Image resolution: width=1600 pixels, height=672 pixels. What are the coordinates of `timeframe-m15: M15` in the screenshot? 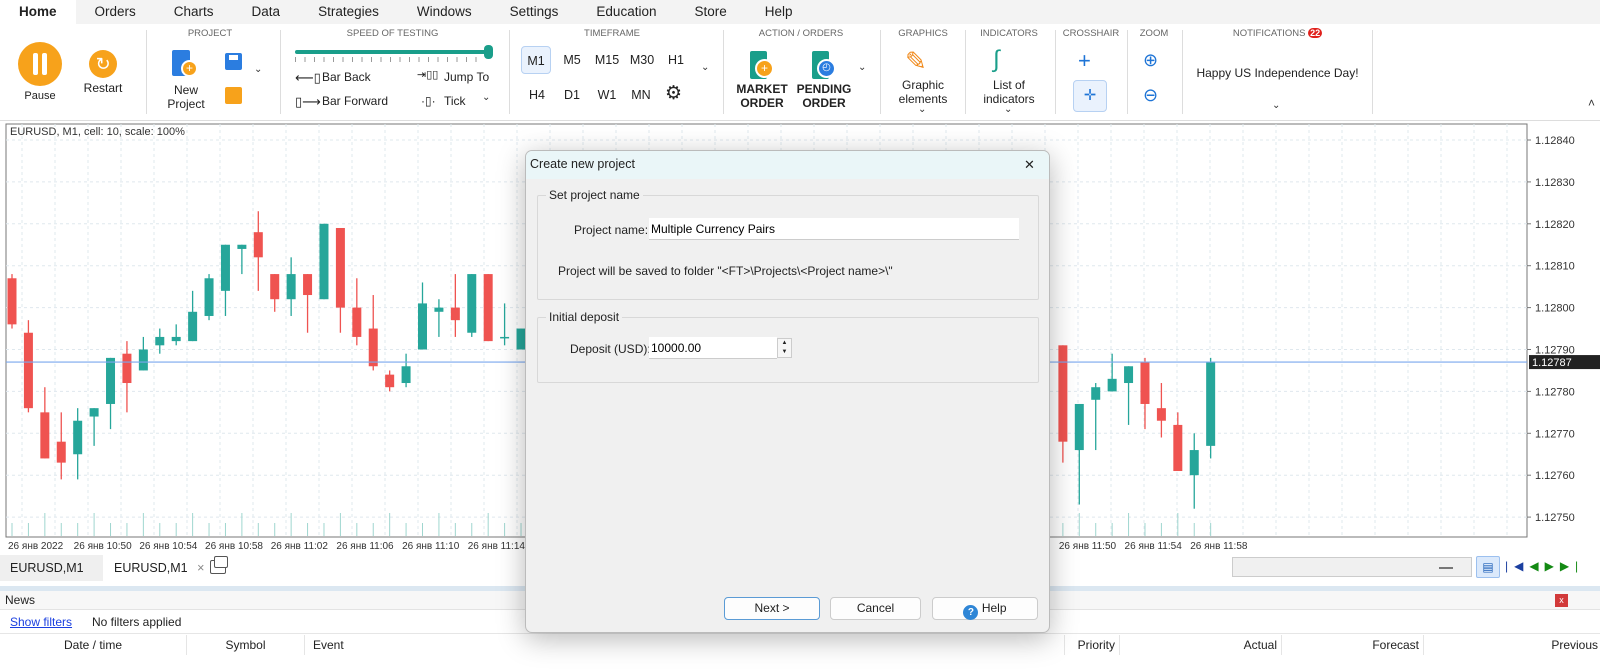 It's located at (607, 60).